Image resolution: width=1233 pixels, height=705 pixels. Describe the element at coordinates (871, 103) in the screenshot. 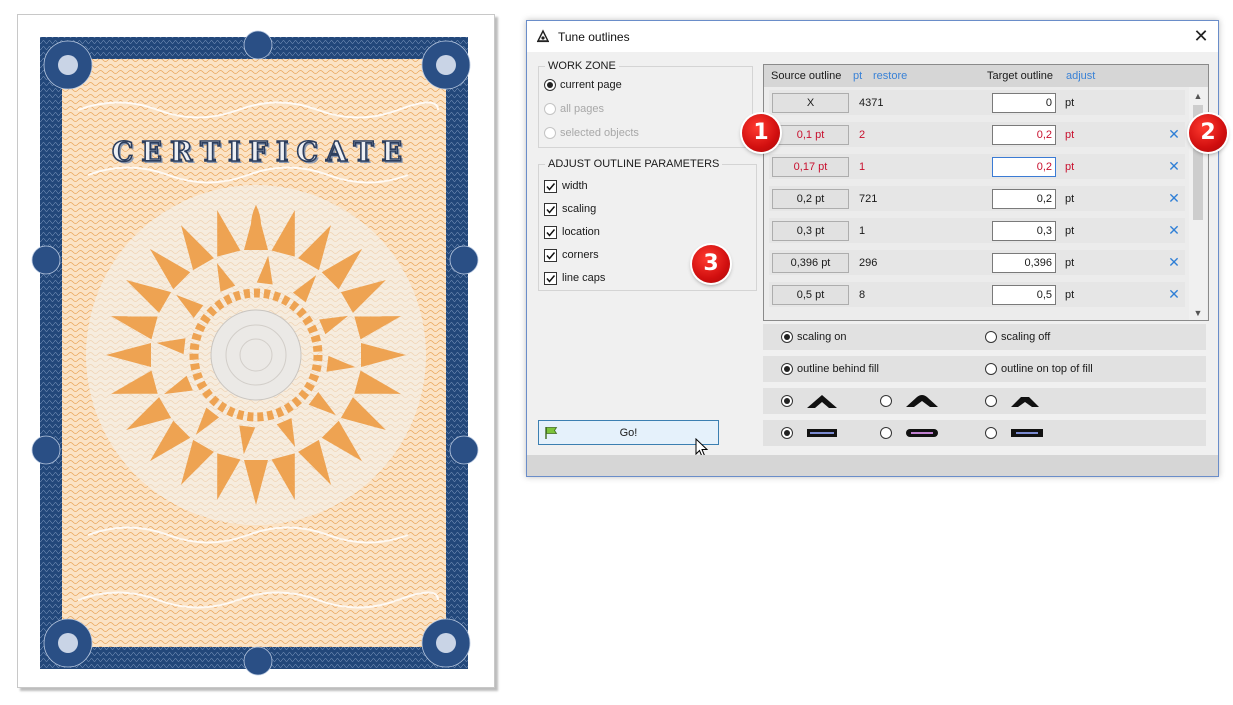

I see `object-count: 4371` at that location.